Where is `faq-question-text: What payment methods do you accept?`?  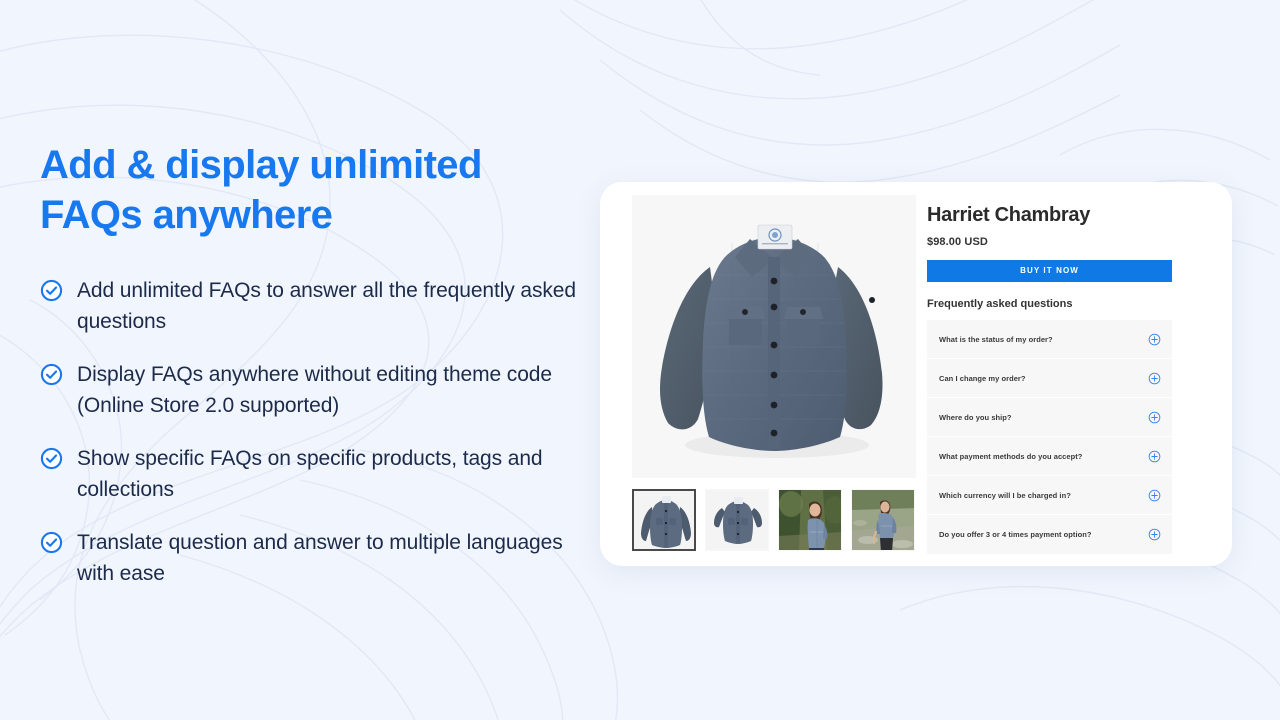
faq-question-text: What payment methods do you accept? is located at coordinates (1011, 456).